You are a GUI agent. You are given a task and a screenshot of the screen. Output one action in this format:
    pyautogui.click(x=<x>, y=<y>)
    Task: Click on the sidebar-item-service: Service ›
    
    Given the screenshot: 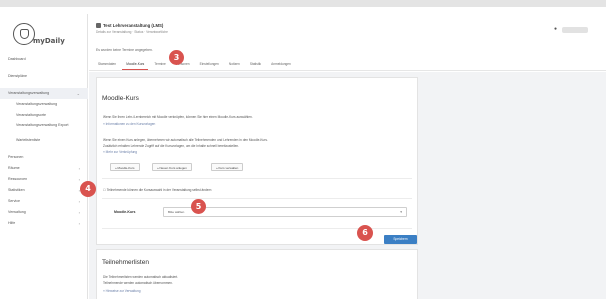 What is the action you would take?
    pyautogui.click(x=44, y=201)
    